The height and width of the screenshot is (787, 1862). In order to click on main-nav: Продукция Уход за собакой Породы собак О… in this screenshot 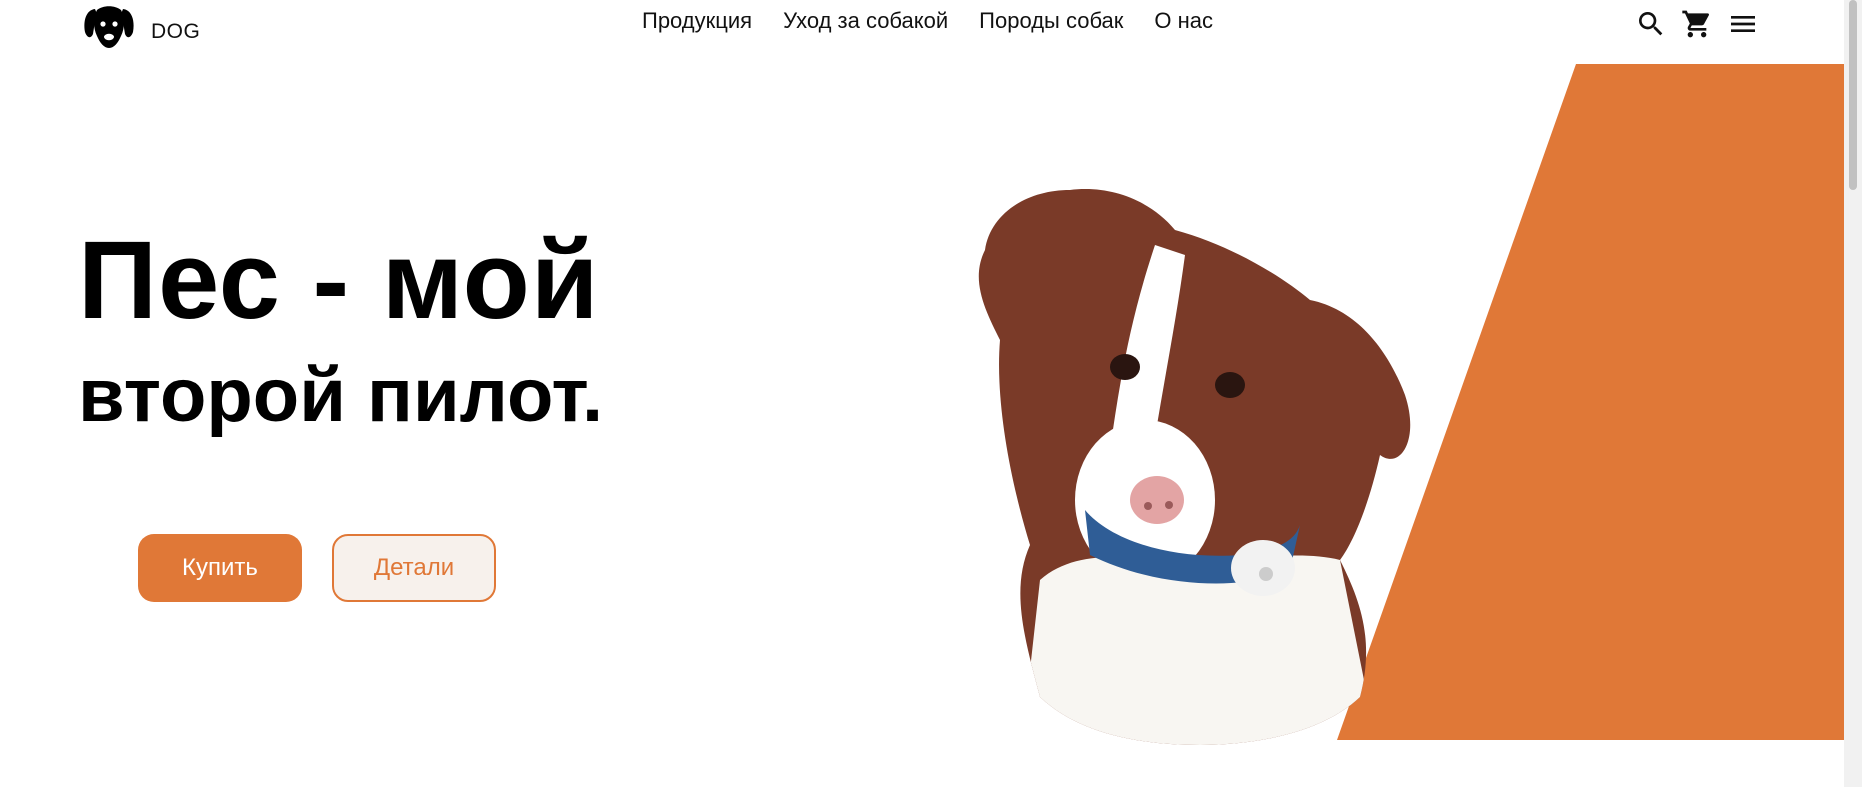, I will do `click(927, 21)`.